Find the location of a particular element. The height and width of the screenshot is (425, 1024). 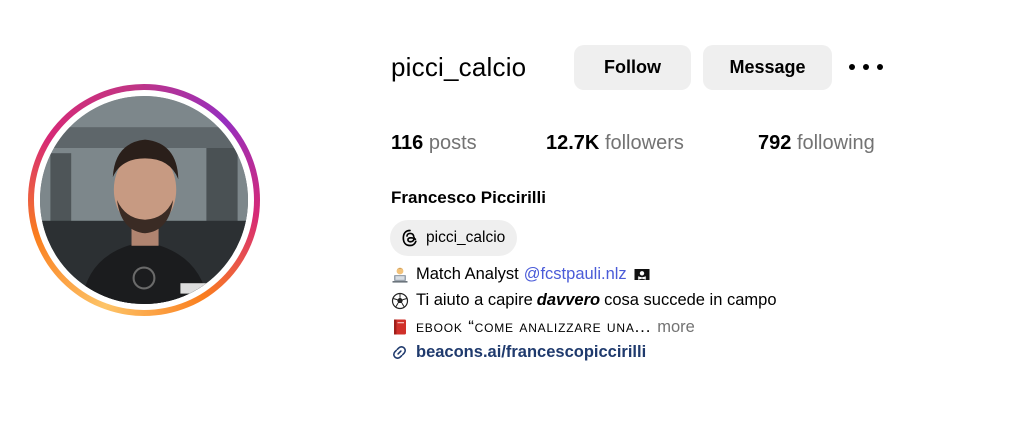

threads-handle: picci_calcio is located at coordinates (466, 237).